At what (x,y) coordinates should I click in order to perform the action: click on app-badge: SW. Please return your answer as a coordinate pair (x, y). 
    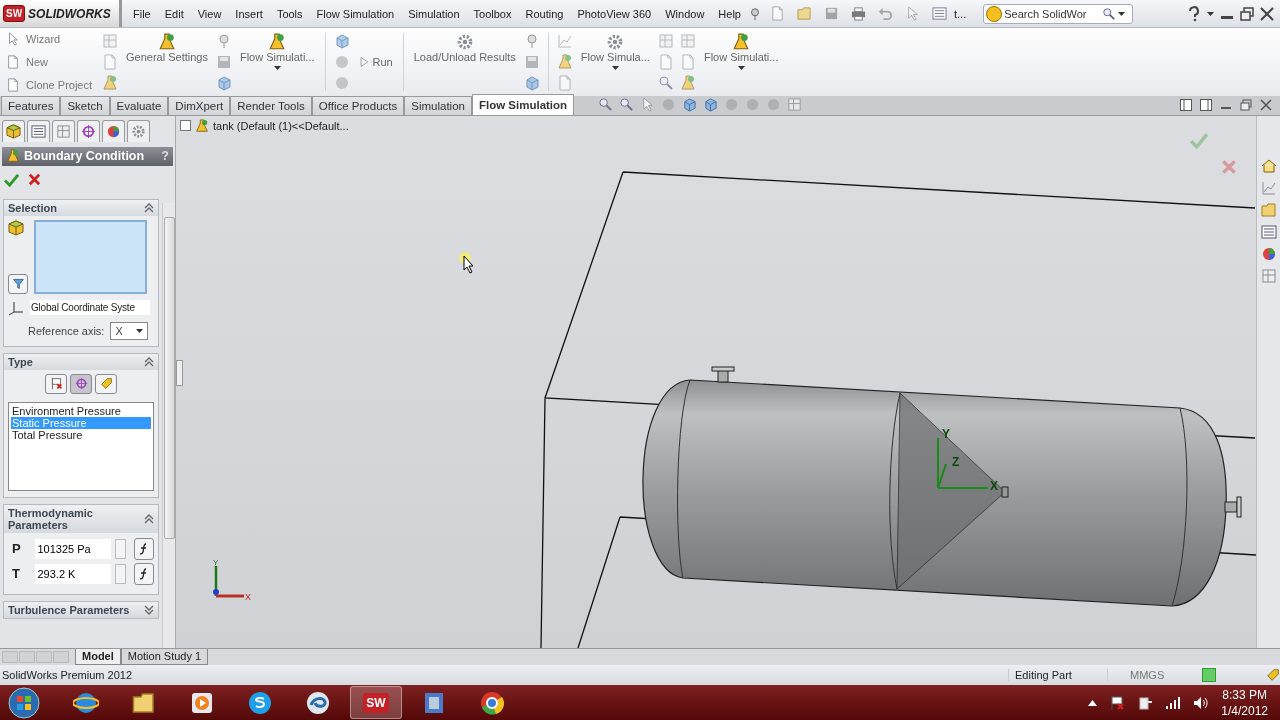
    Looking at the image, I should click on (376, 702).